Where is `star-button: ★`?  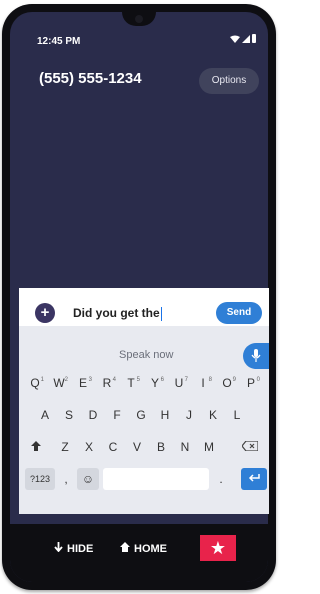
star-button: ★ is located at coordinates (218, 548).